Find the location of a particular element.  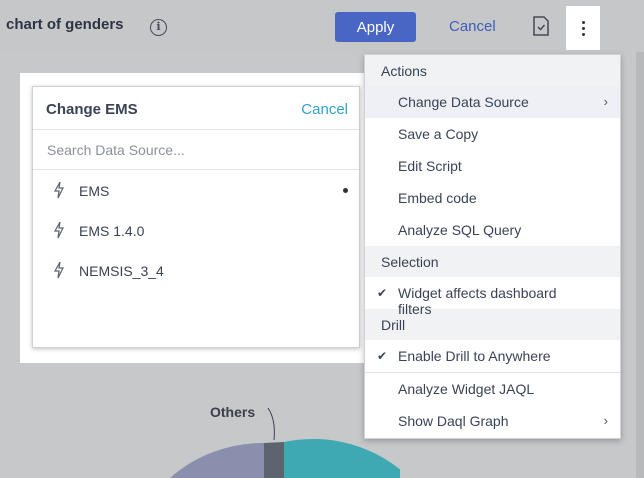

menu-item-show-daql-graph: Show Daql Graph › is located at coordinates (492, 421).